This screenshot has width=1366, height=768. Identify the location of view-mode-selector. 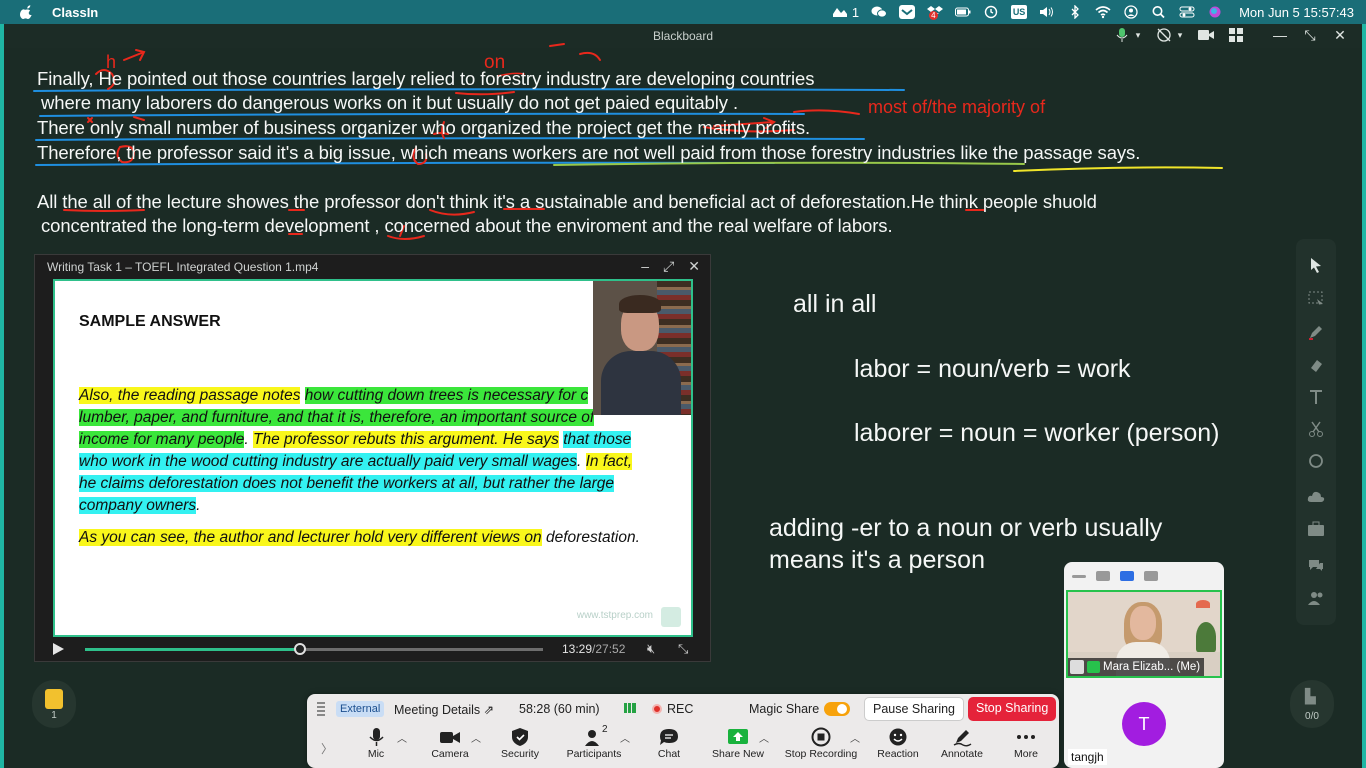
(1144, 576).